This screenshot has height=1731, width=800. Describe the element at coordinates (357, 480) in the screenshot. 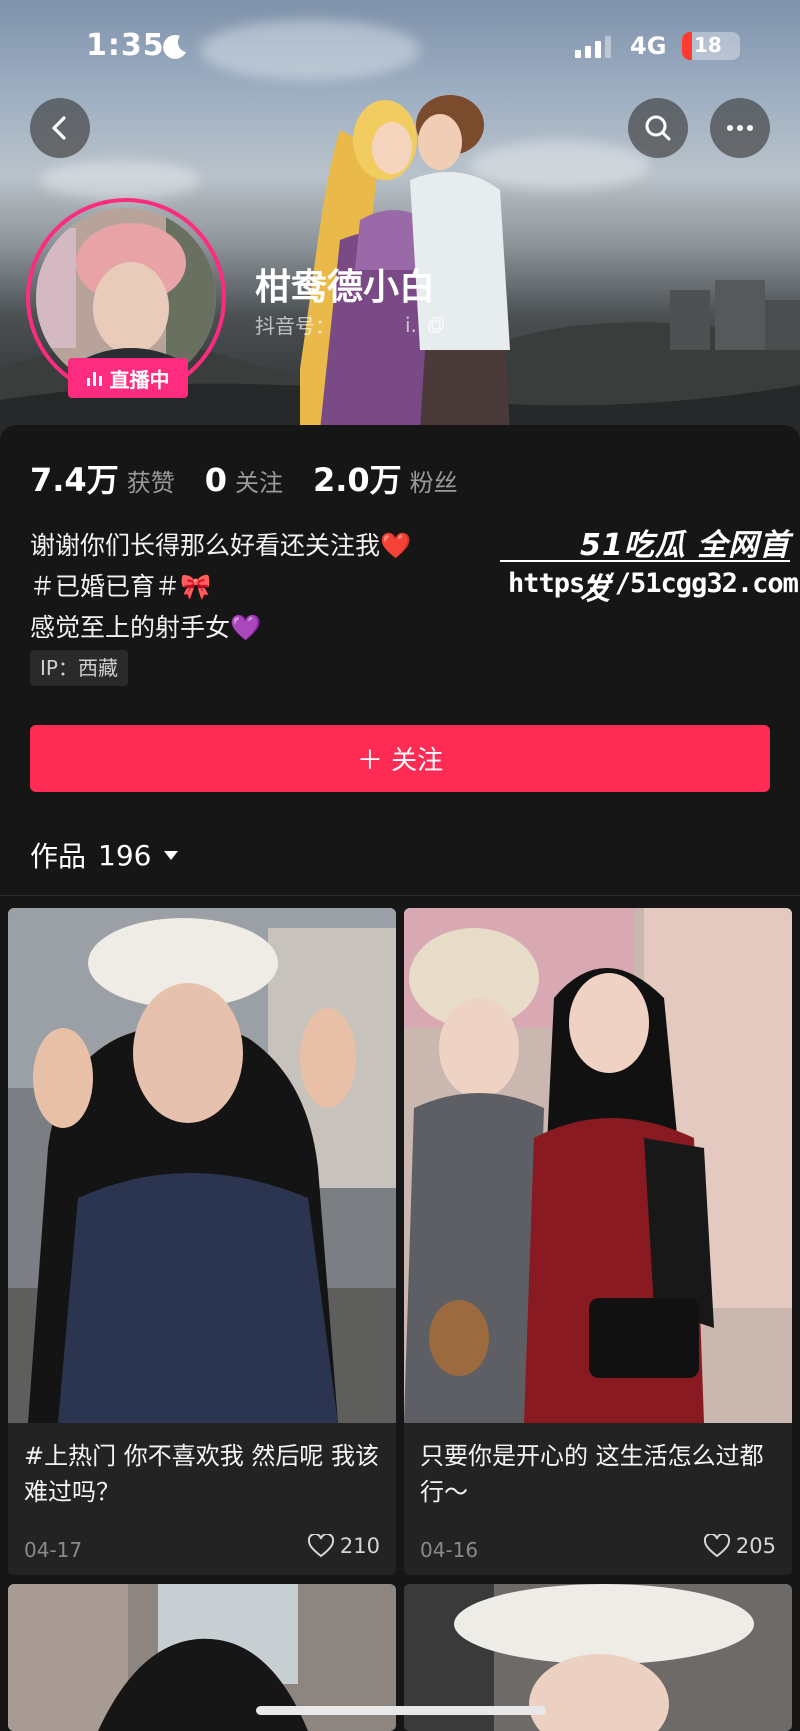

I see `stat-value: 2.0万` at that location.